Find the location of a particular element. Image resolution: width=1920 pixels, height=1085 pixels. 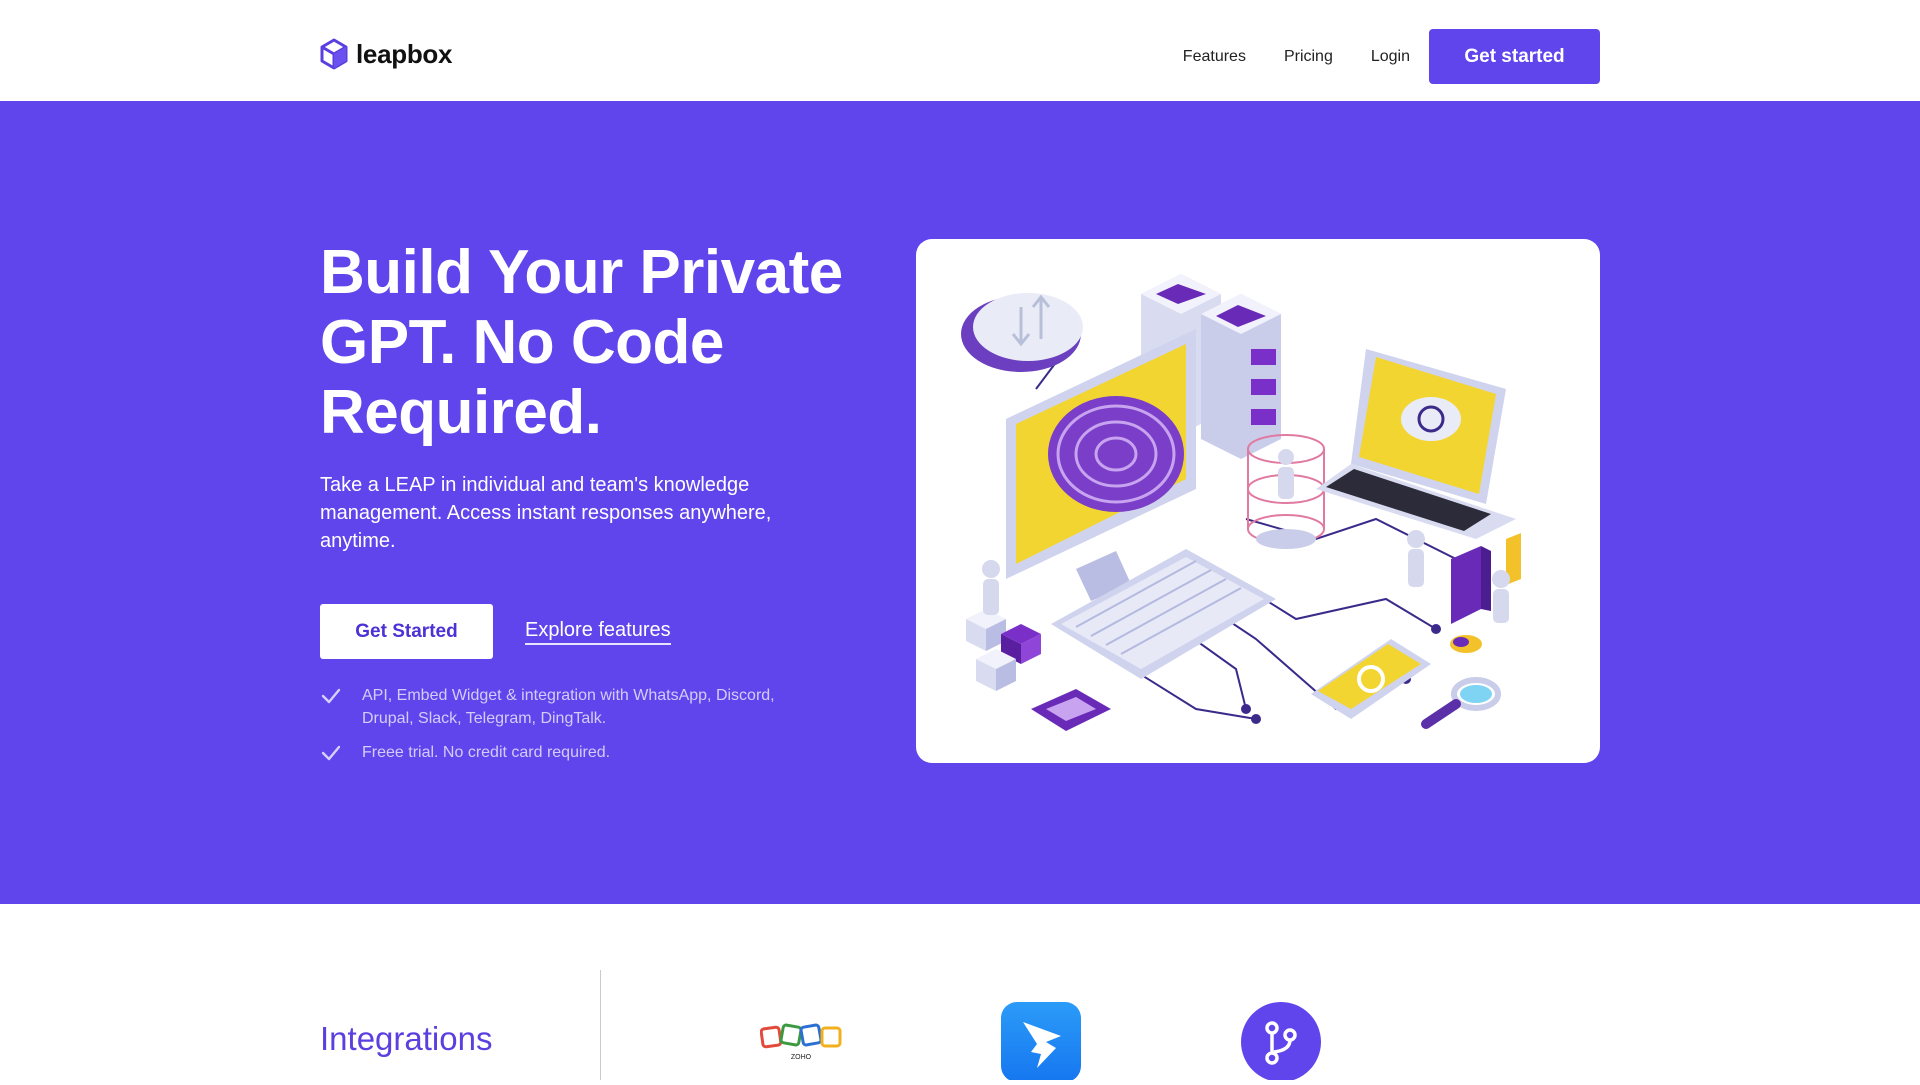

get-started-button: Get Started is located at coordinates (406, 631).